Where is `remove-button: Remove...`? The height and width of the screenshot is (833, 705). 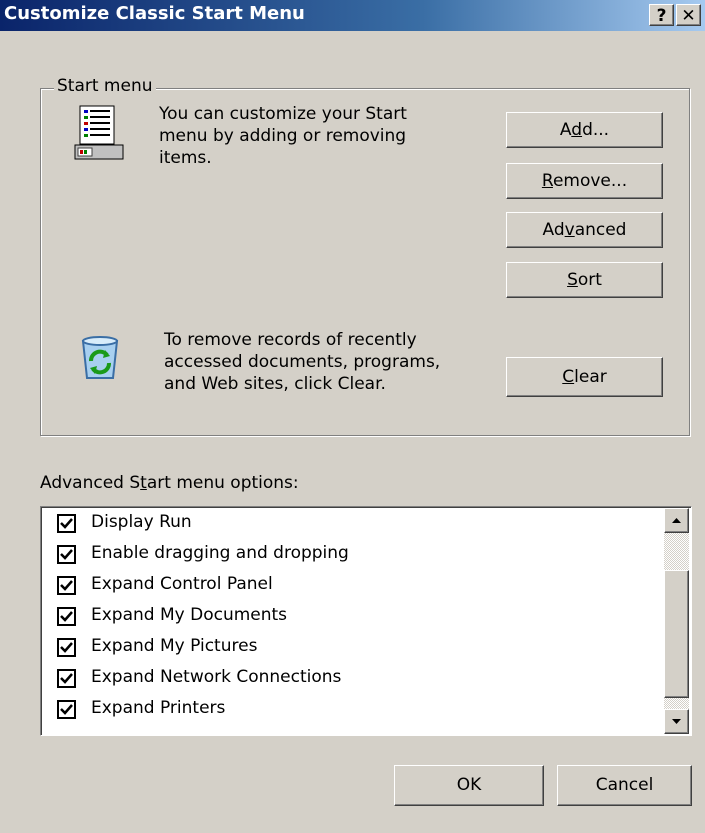
remove-button: Remove... is located at coordinates (584, 181).